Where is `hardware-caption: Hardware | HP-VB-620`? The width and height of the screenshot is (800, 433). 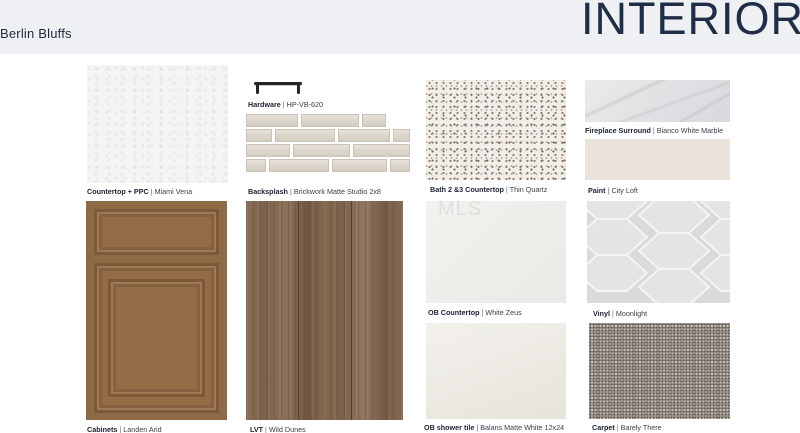 hardware-caption: Hardware | HP-VB-620 is located at coordinates (285, 104).